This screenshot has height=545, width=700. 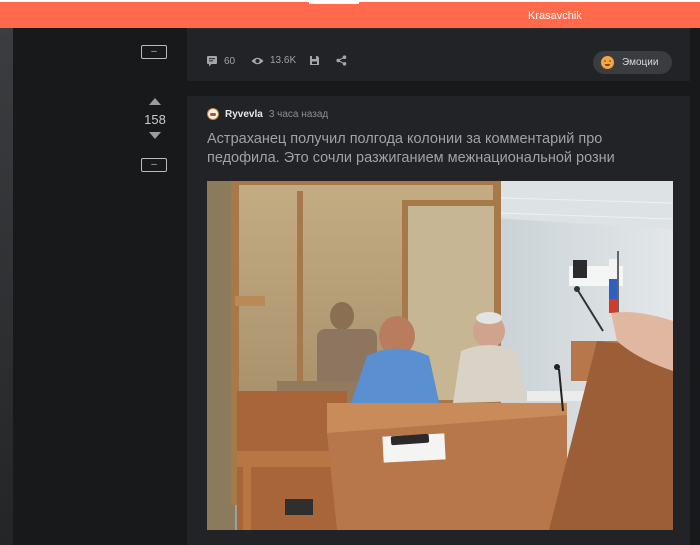 What do you see at coordinates (555, 16) in the screenshot?
I see `username-link: Krasavchik` at bounding box center [555, 16].